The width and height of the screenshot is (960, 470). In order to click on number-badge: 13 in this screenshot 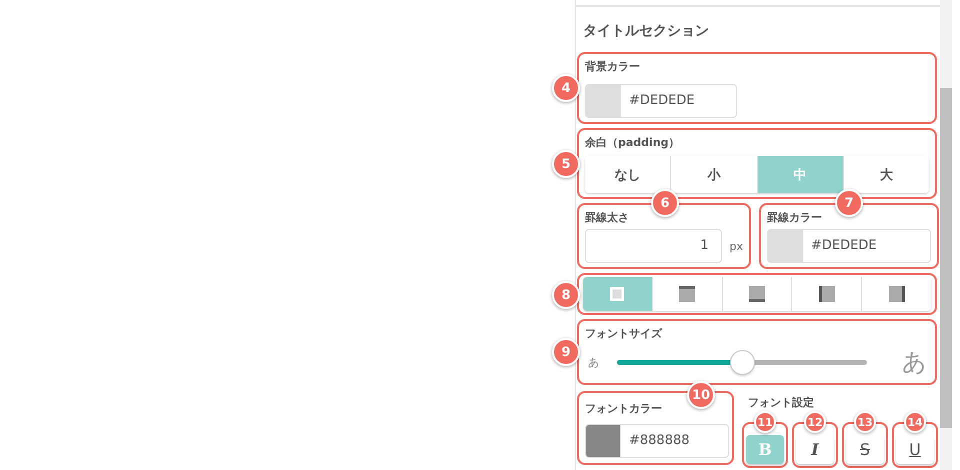, I will do `click(865, 422)`.